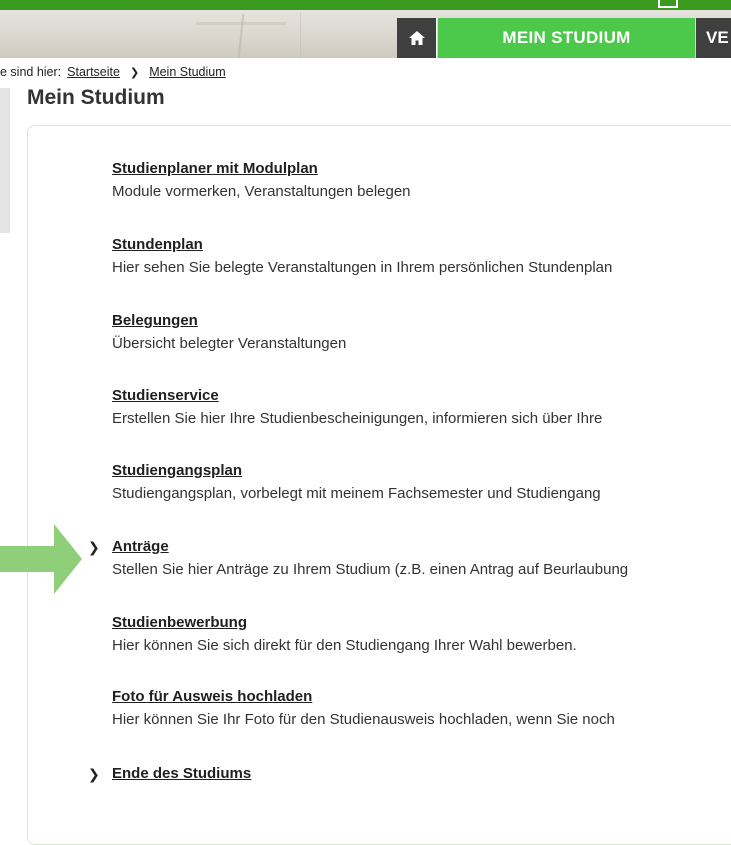  I want to click on menu-item-link: Studienservice, so click(357, 396).